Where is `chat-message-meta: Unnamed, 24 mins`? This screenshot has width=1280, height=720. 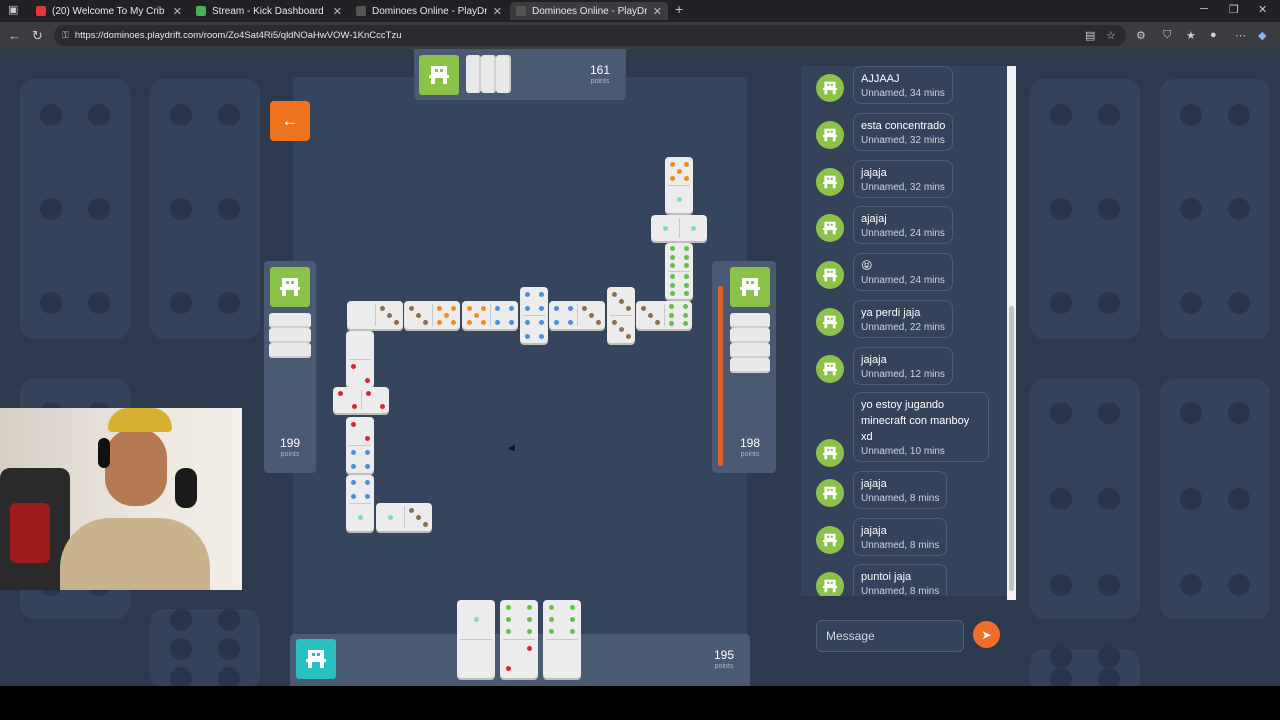
chat-message-meta: Unnamed, 24 mins is located at coordinates (903, 233).